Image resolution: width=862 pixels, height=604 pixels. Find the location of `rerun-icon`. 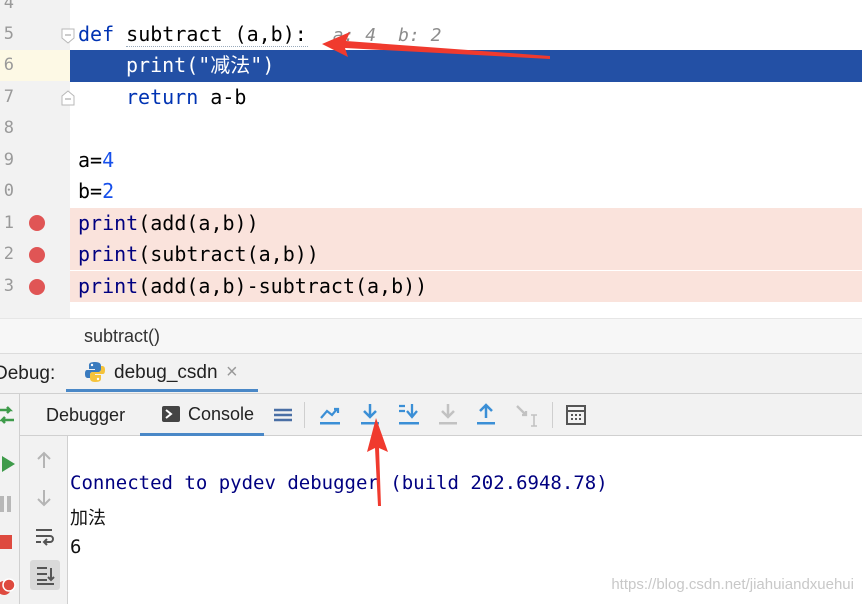

rerun-icon is located at coordinates (8, 415).